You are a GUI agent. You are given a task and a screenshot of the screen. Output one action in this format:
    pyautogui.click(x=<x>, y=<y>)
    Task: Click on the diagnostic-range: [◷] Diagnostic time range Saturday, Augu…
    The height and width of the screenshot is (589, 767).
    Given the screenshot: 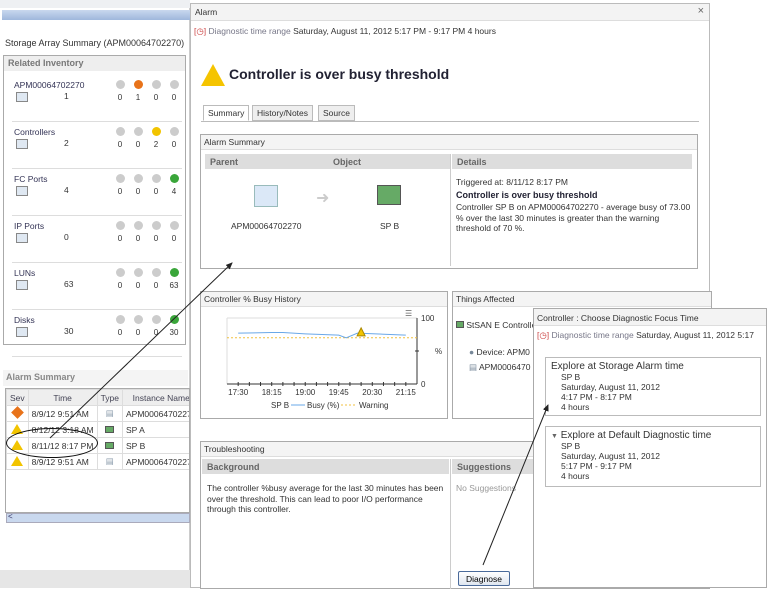 What is the action you would take?
    pyautogui.click(x=345, y=31)
    